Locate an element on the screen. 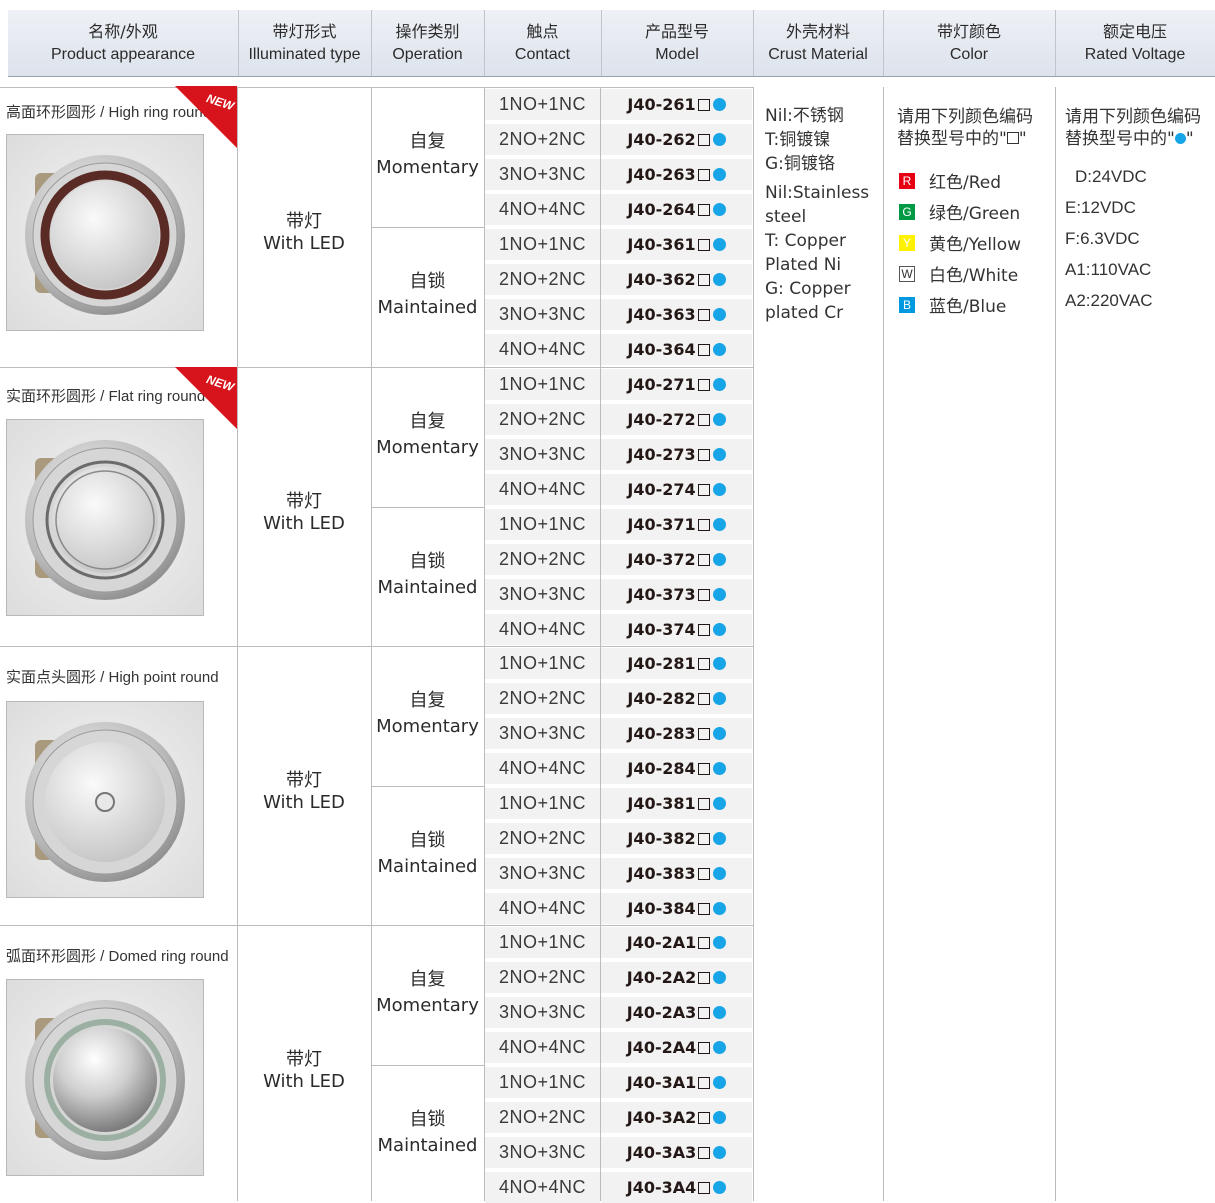 The image size is (1215, 1203). contact-cell: 3NO+3NC is located at coordinates (542, 454).